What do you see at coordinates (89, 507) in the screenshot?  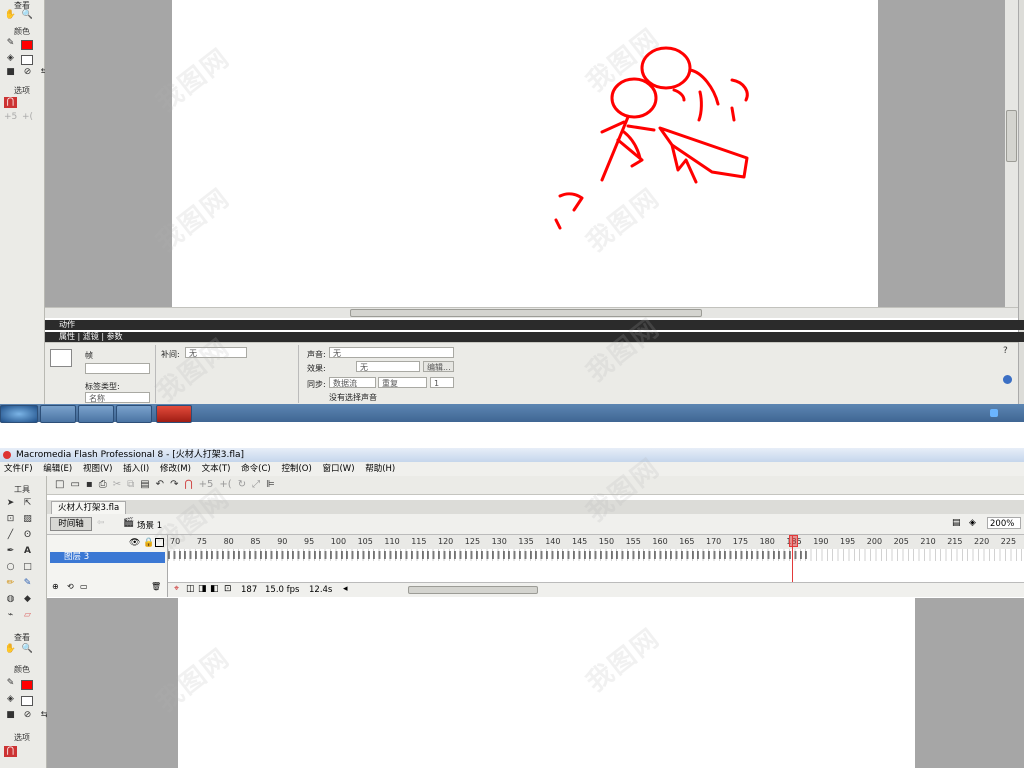 I see `document-tab: 火材人打架3.fla` at bounding box center [89, 507].